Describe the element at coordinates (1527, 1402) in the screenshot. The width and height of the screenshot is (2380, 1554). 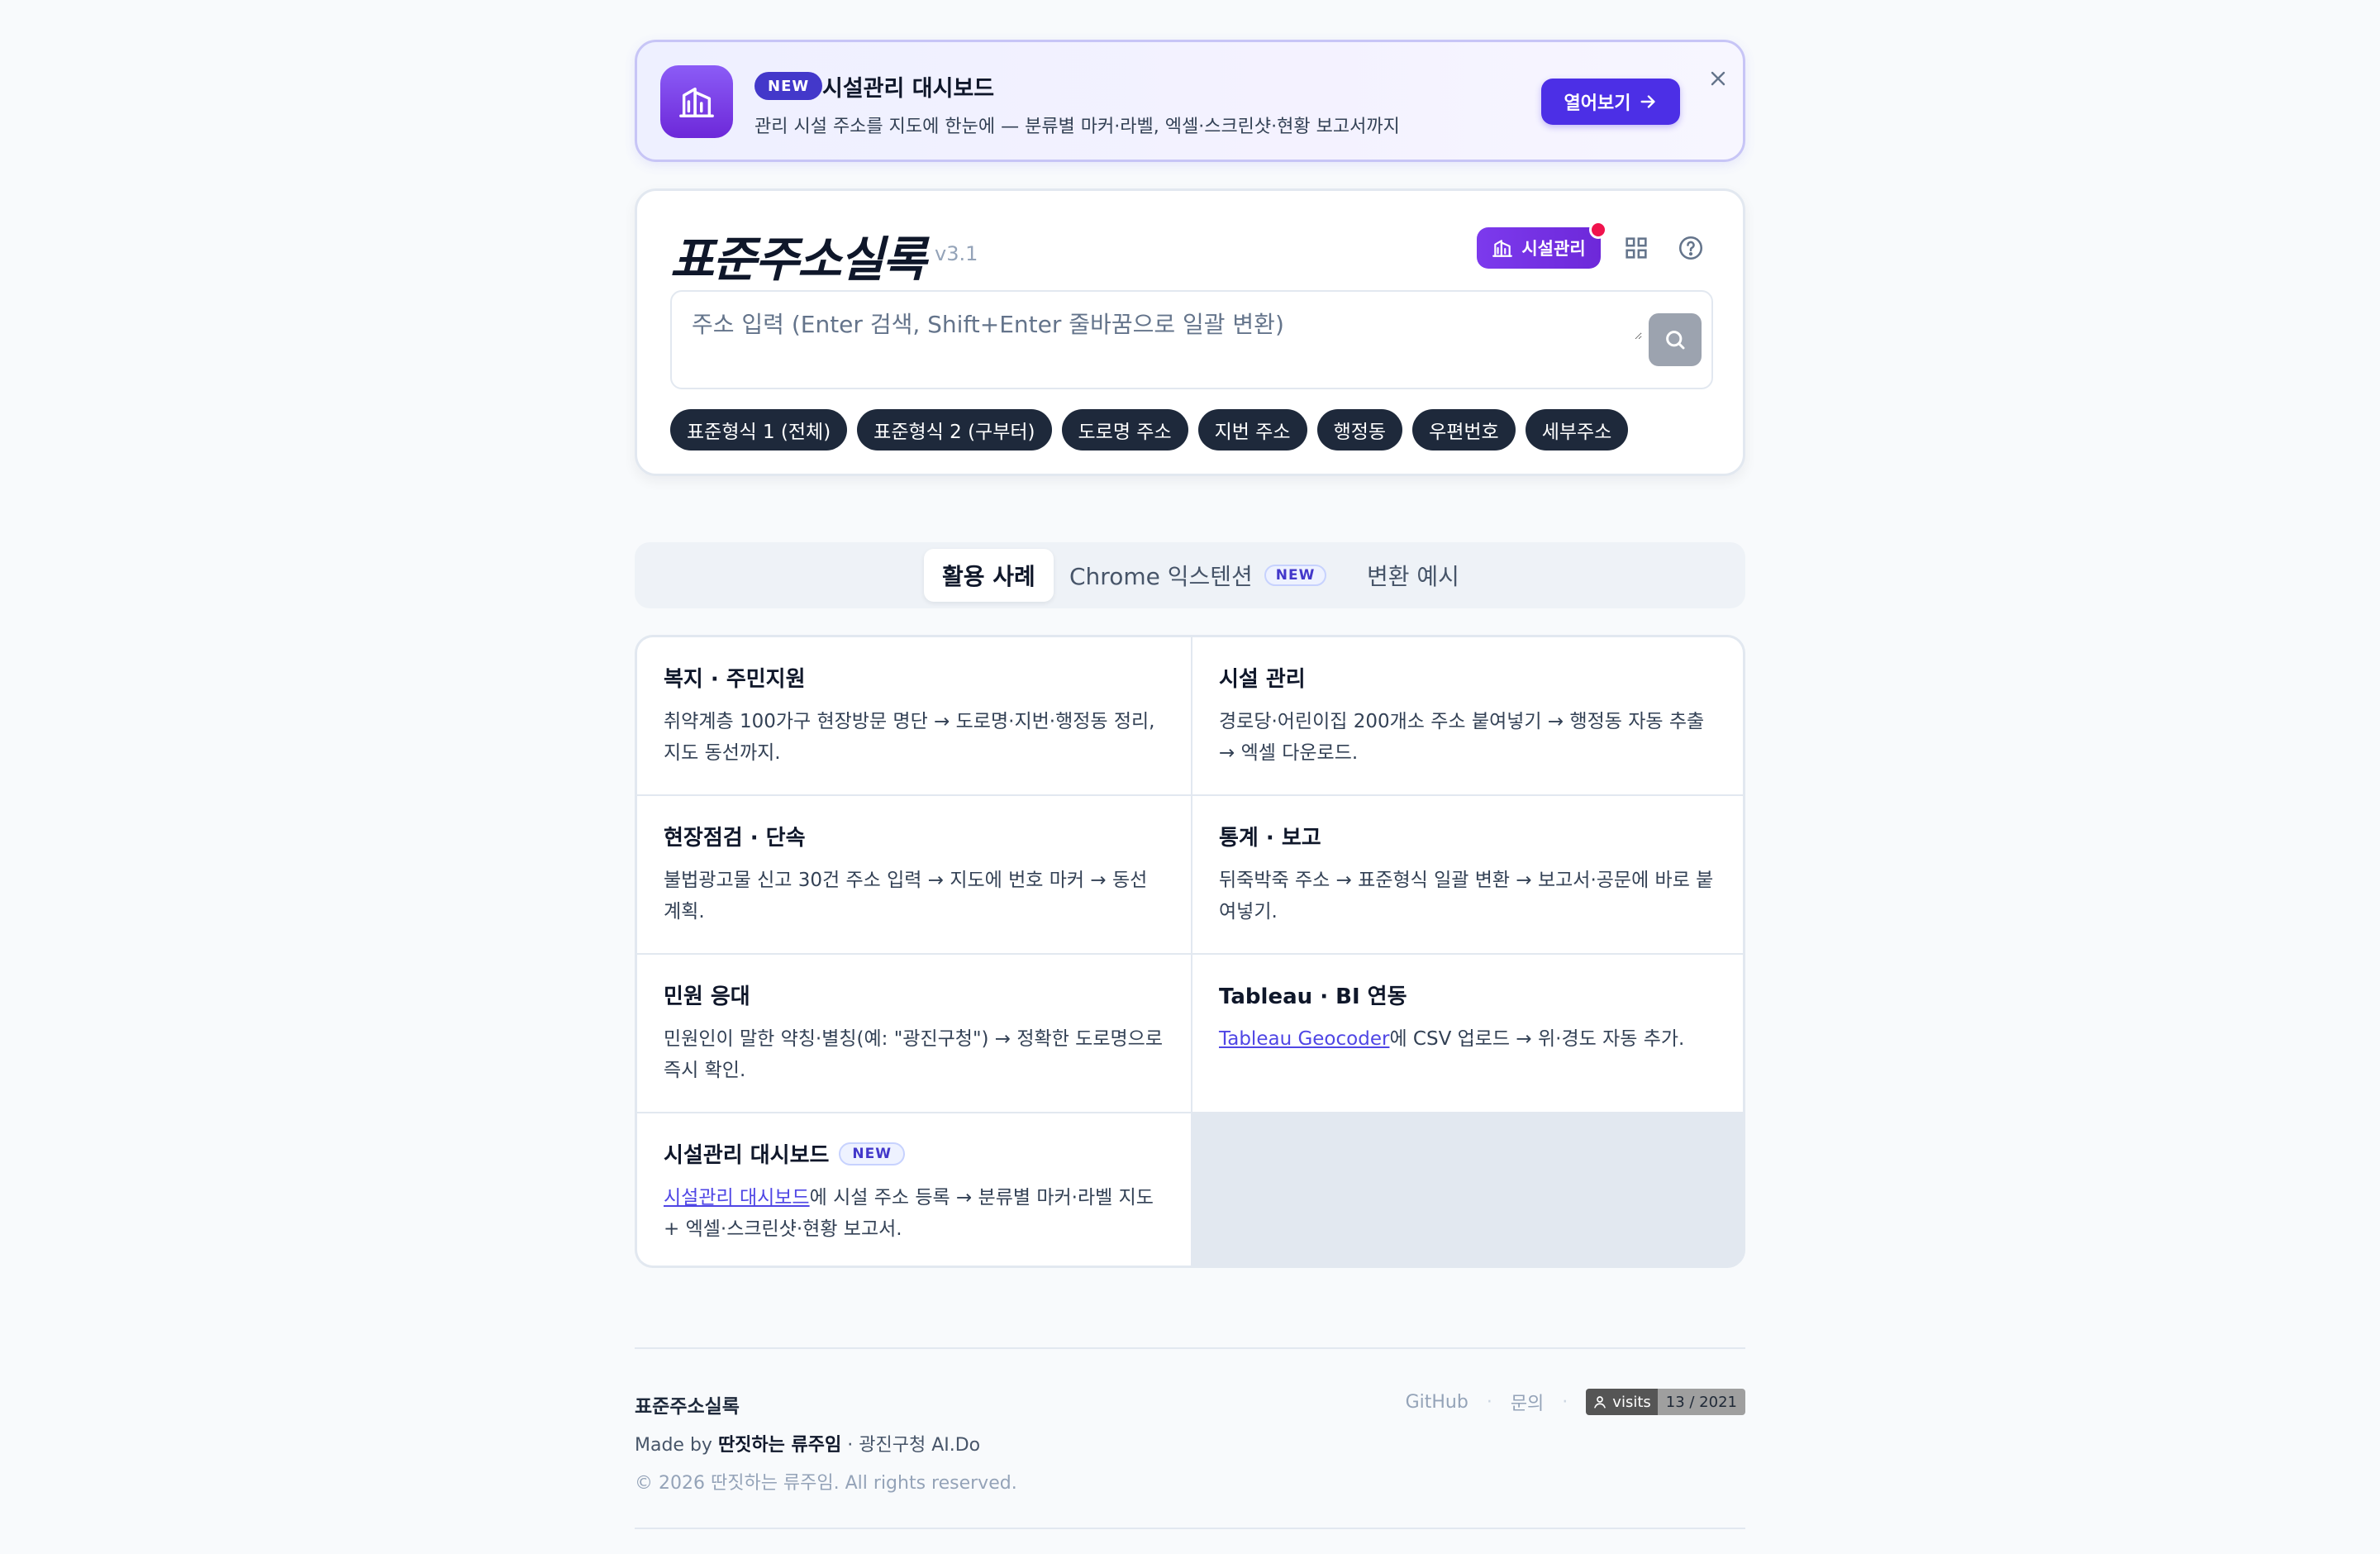
I see `contact-link: 문의` at that location.